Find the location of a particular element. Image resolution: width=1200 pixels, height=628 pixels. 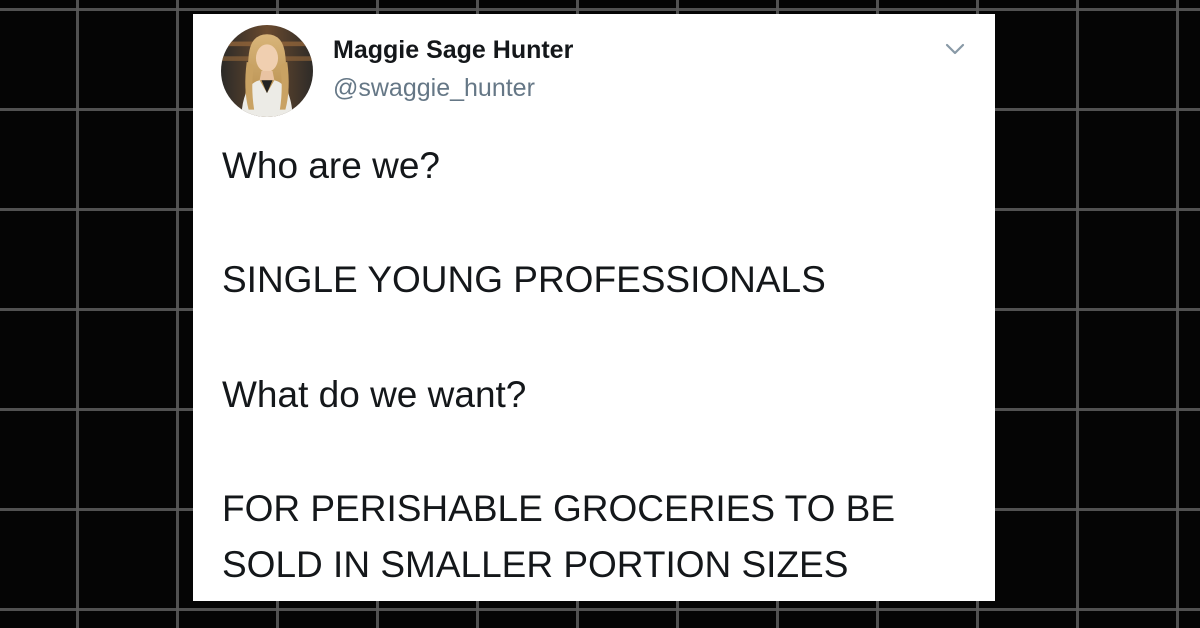

tweet-text-line-1: Who are we? is located at coordinates (331, 165).